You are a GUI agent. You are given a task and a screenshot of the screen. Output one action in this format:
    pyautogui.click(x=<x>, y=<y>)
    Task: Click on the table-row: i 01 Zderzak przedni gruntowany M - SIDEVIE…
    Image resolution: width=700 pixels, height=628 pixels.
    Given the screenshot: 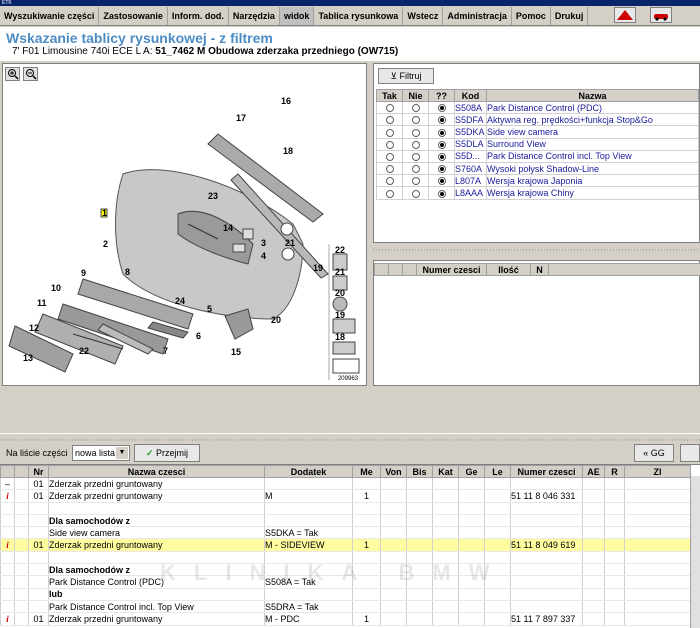 What is the action you would take?
    pyautogui.click(x=345, y=545)
    